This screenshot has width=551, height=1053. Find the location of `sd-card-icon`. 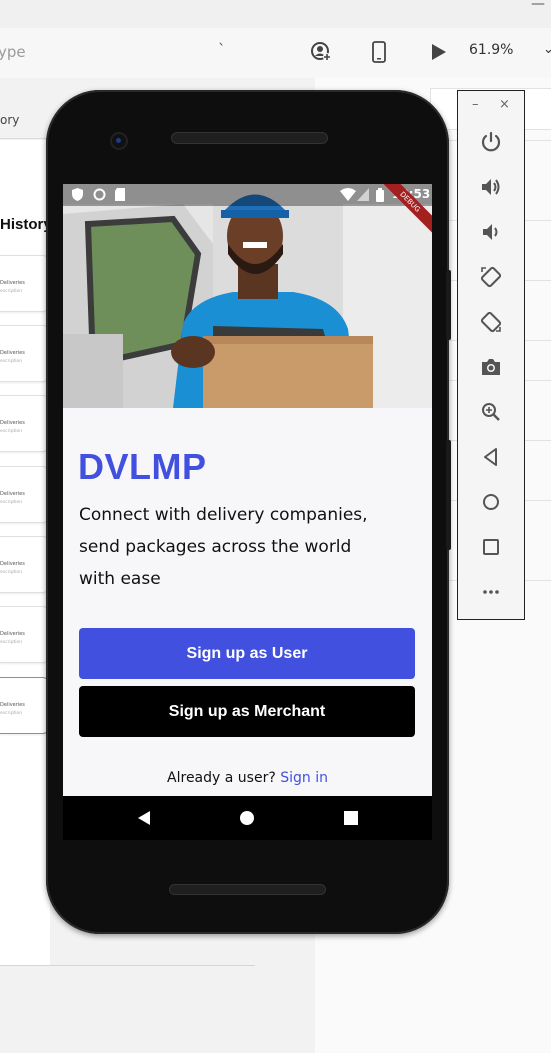

sd-card-icon is located at coordinates (121, 194).